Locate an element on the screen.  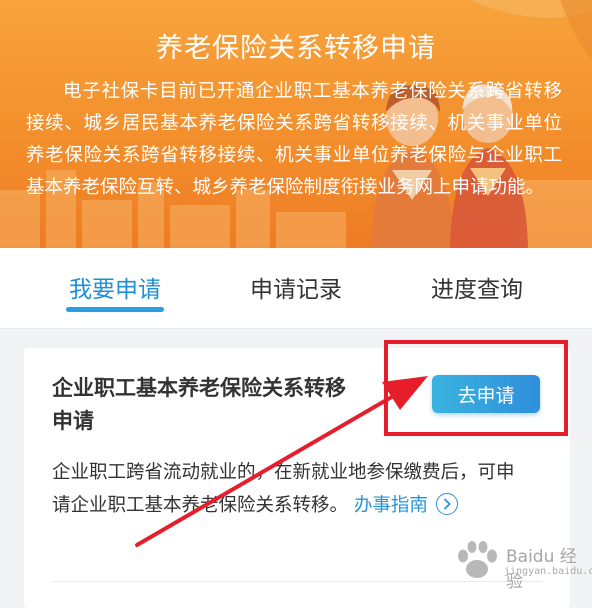
card-title: 企业职工基本养老保险关系转移申请 is located at coordinates (199, 404).